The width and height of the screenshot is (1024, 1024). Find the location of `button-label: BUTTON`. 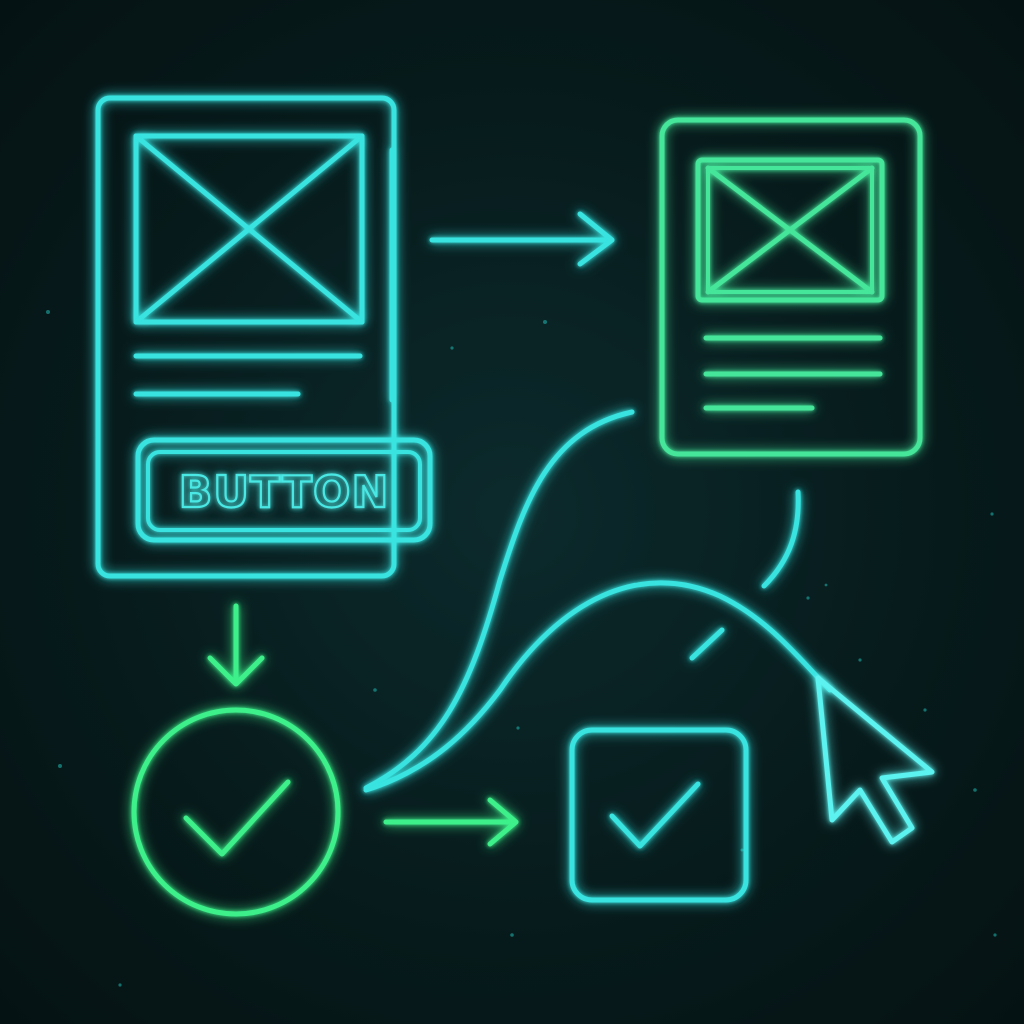

button-label: BUTTON is located at coordinates (284, 492).